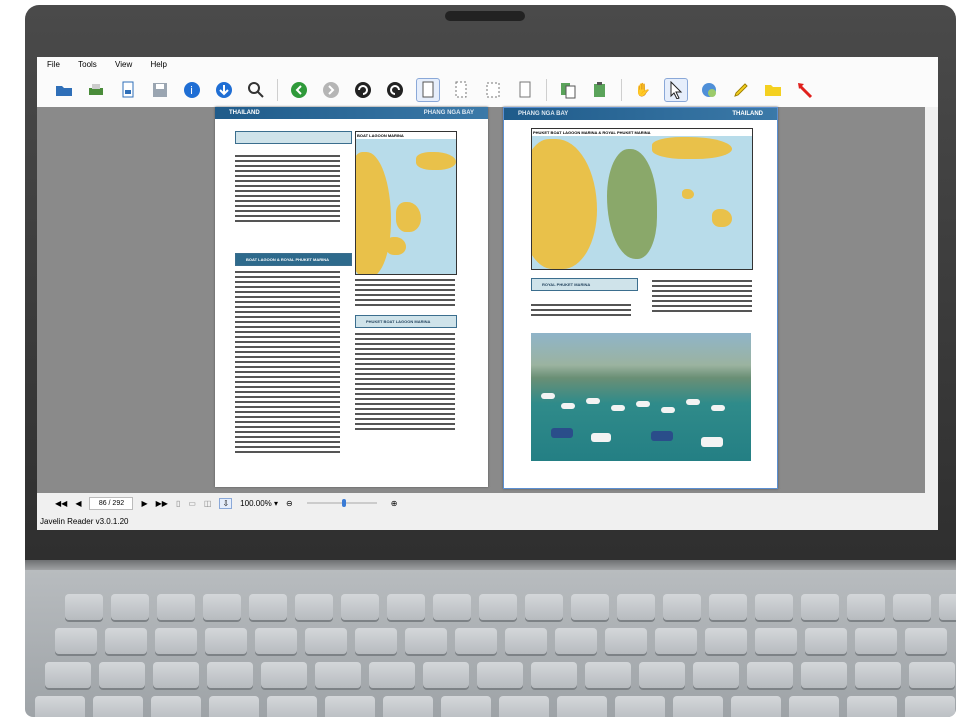 The width and height of the screenshot is (973, 717). What do you see at coordinates (160, 90) in the screenshot?
I see `save-icon` at bounding box center [160, 90].